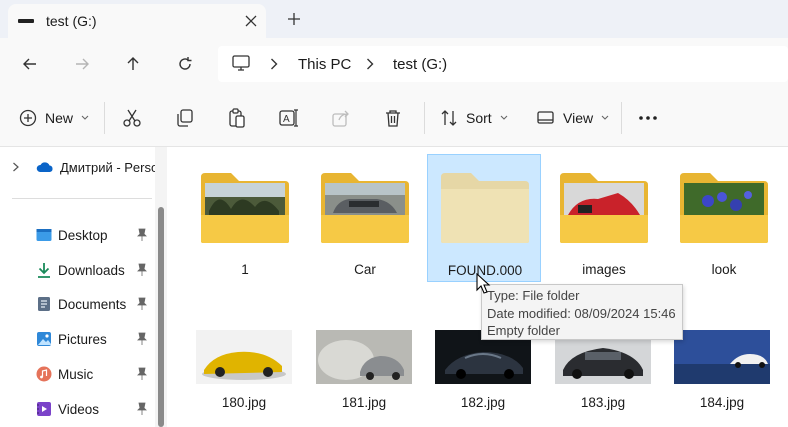  What do you see at coordinates (44, 409) in the screenshot?
I see `videos-icon` at bounding box center [44, 409].